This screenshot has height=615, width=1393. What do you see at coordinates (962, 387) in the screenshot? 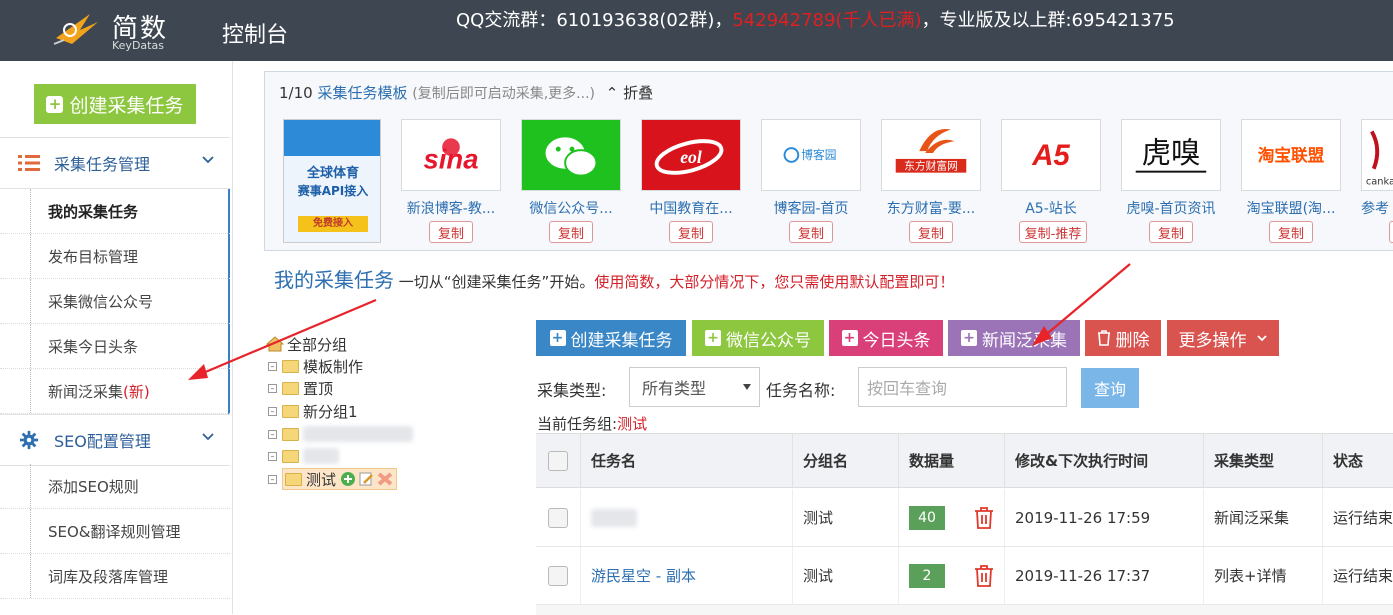
I see `task-name-input: 按回车查询` at bounding box center [962, 387].